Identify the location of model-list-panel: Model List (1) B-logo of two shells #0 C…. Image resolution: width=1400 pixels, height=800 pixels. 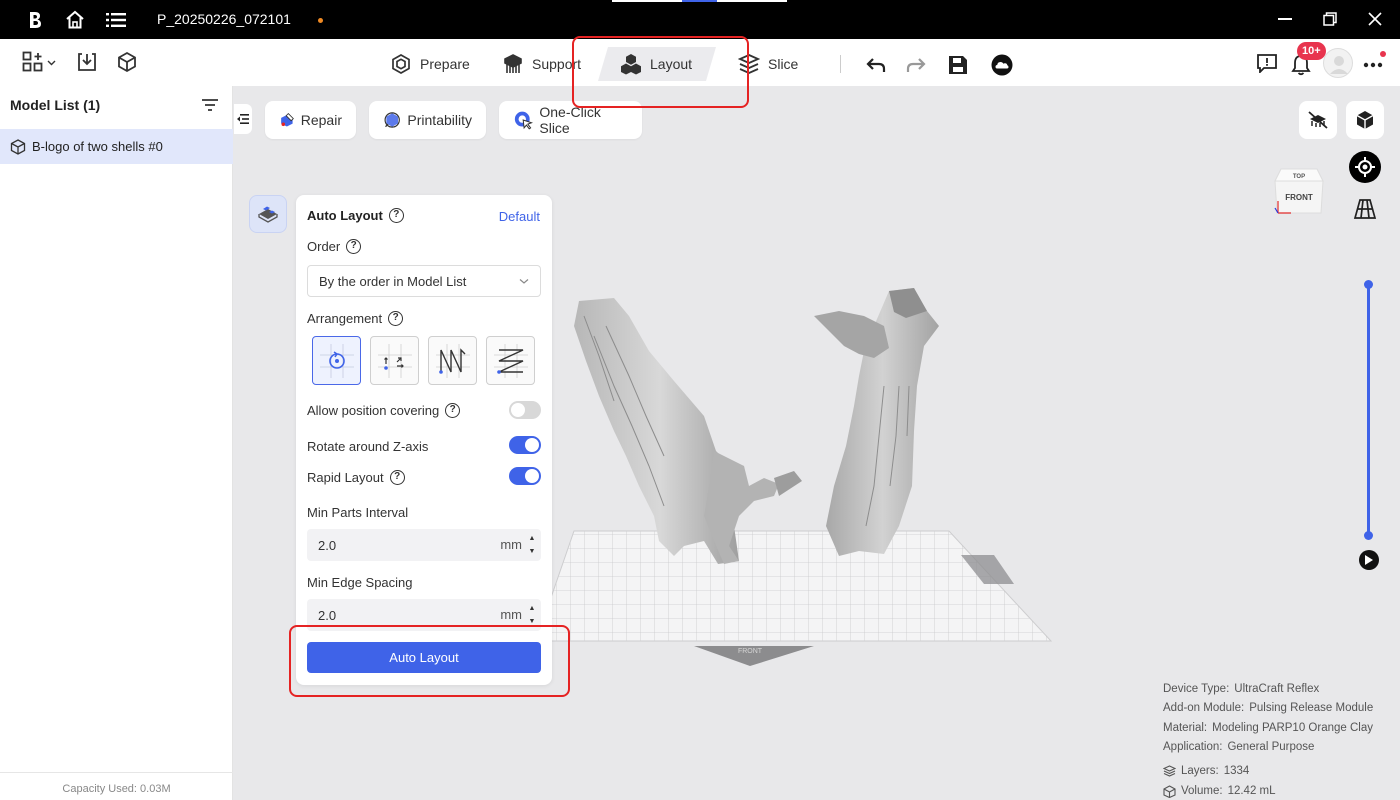
(116, 443).